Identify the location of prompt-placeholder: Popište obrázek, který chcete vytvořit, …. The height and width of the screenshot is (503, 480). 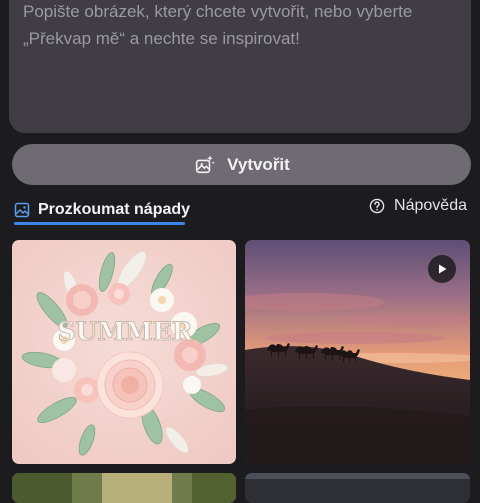
(218, 25).